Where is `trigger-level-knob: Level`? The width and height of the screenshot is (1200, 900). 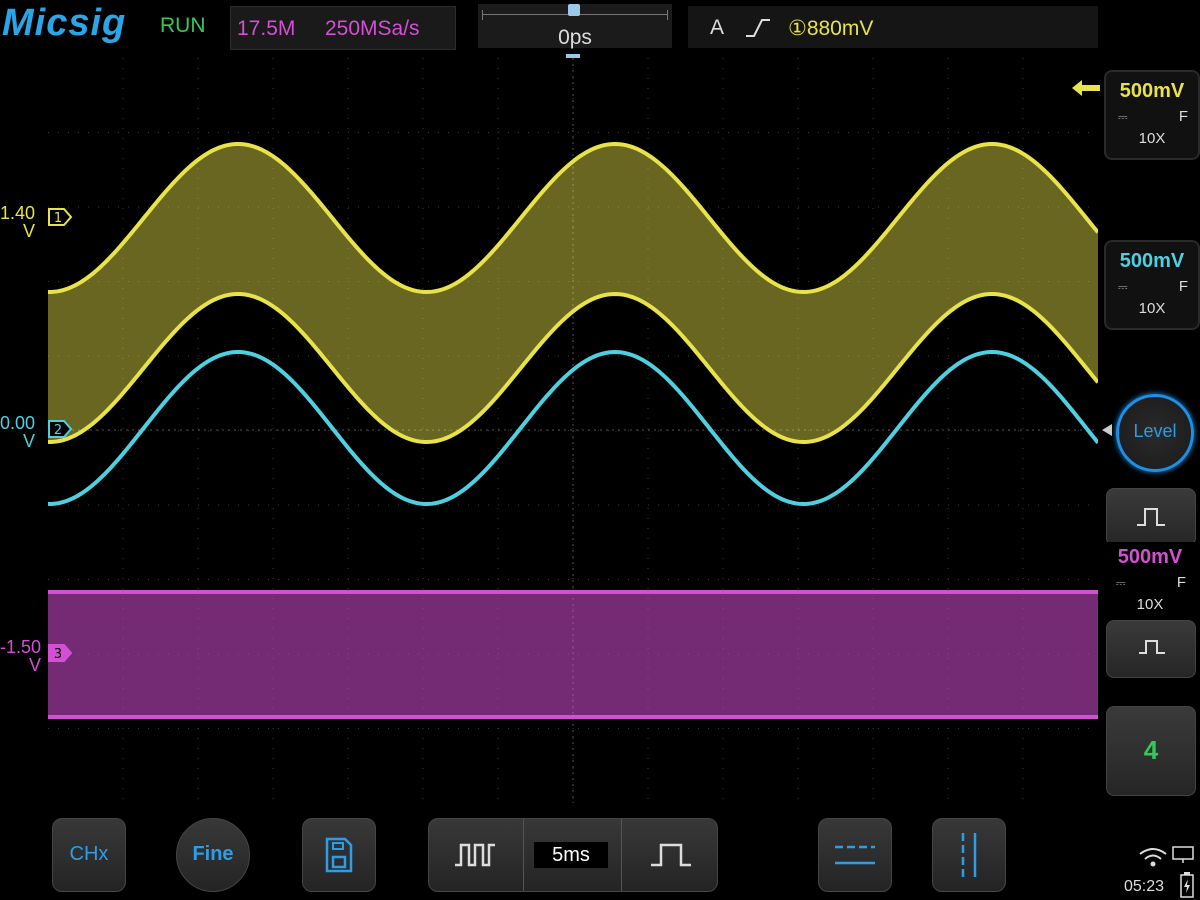
trigger-level-knob: Level is located at coordinates (1155, 433).